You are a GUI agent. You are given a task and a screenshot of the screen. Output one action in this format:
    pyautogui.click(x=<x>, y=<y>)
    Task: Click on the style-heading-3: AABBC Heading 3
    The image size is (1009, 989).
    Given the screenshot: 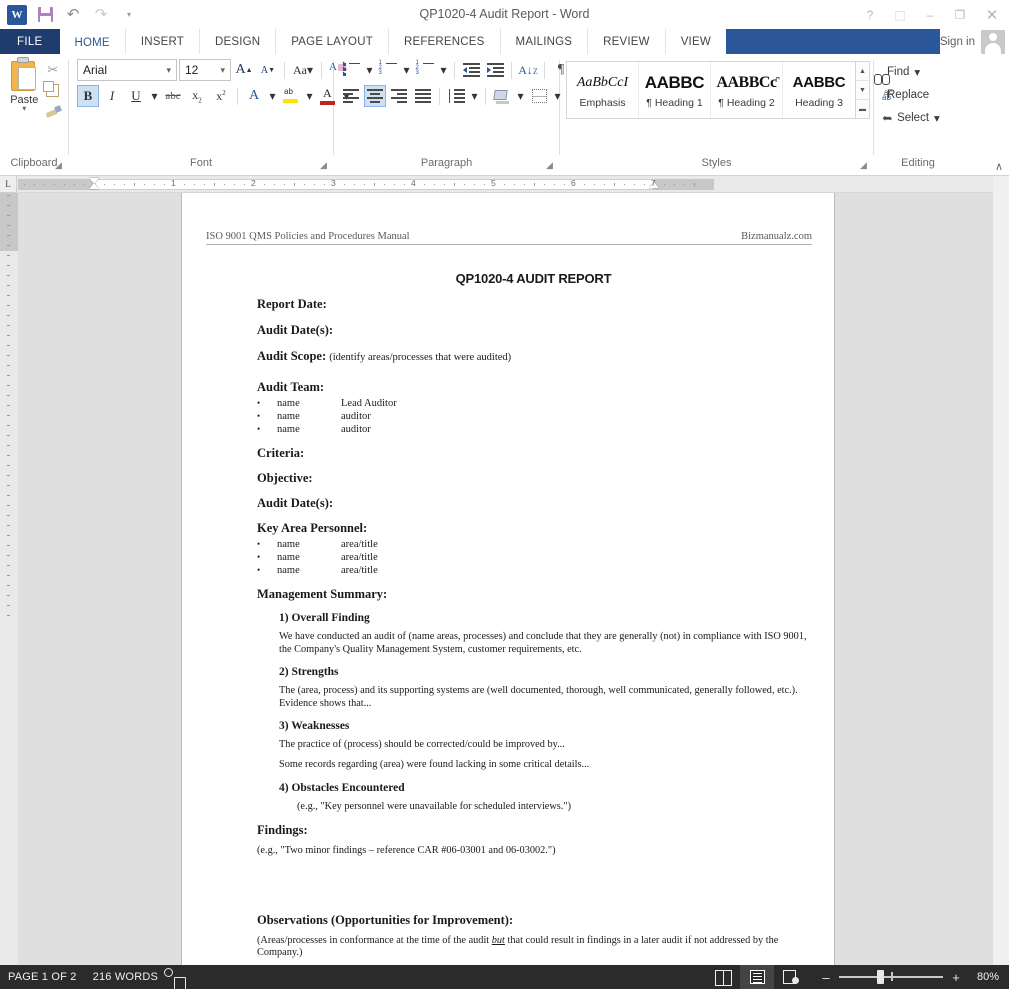 What is the action you would take?
    pyautogui.click(x=819, y=90)
    